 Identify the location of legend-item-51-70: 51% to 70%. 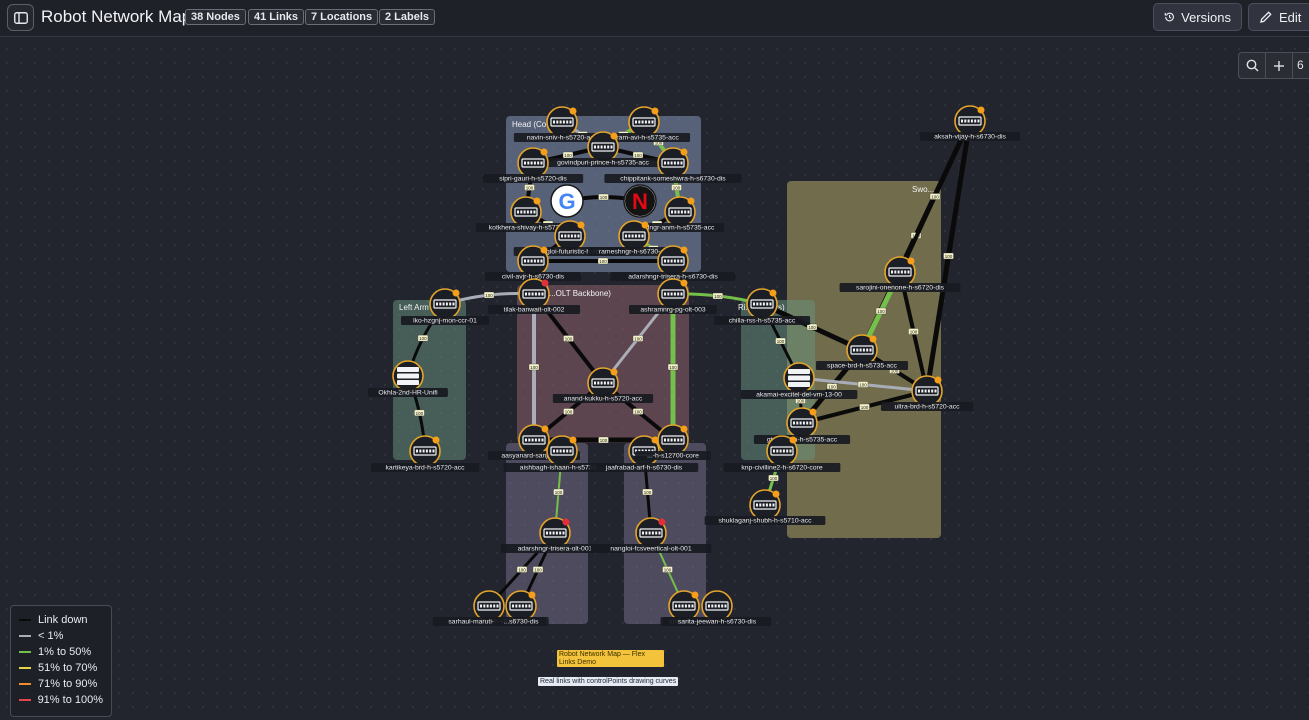
(61, 668).